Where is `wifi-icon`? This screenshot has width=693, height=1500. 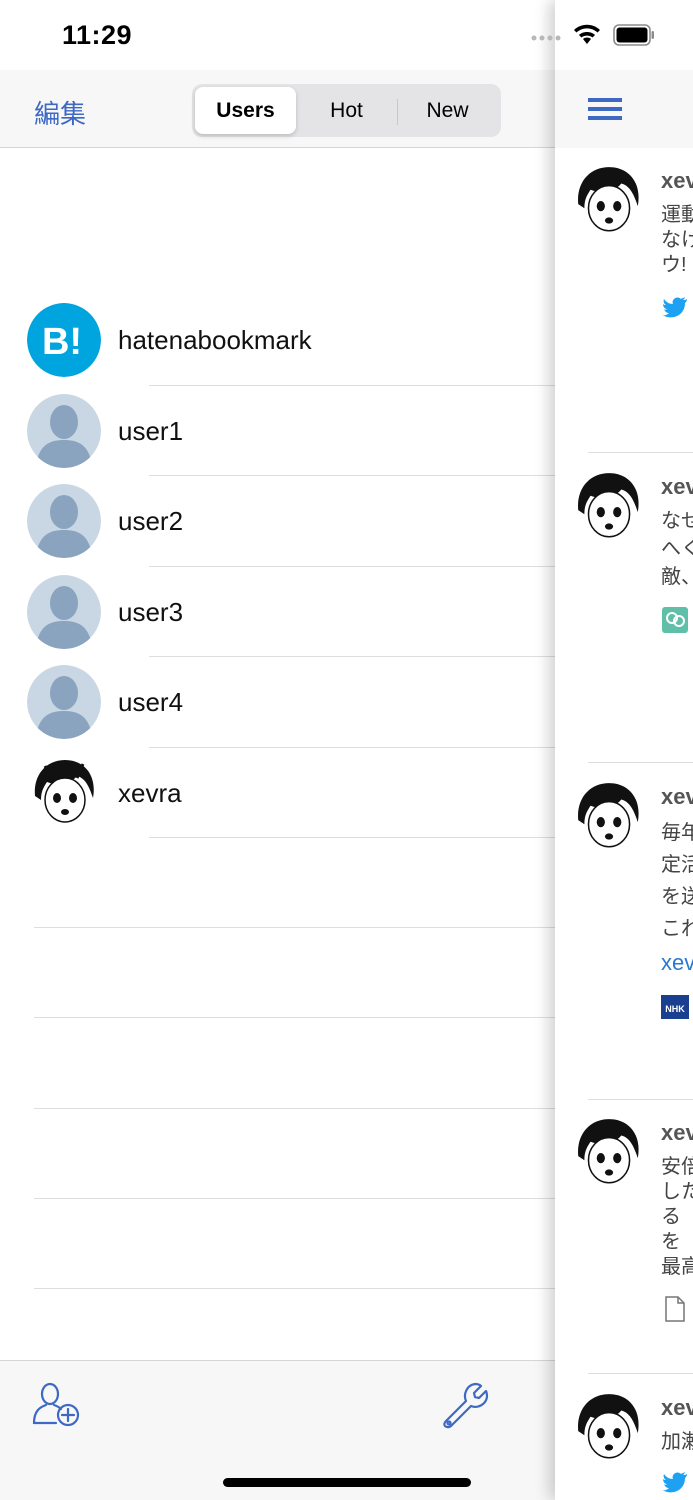 wifi-icon is located at coordinates (587, 37).